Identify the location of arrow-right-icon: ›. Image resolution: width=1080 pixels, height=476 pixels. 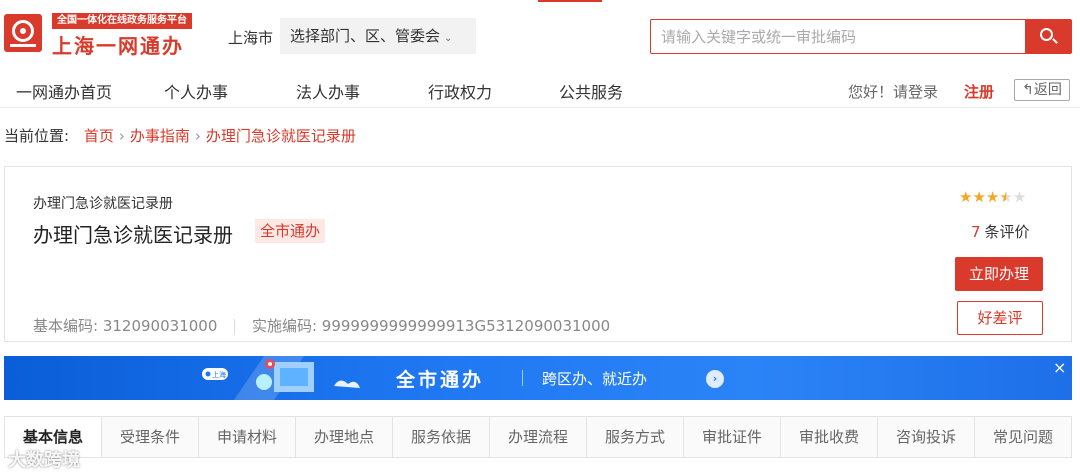
(715, 379).